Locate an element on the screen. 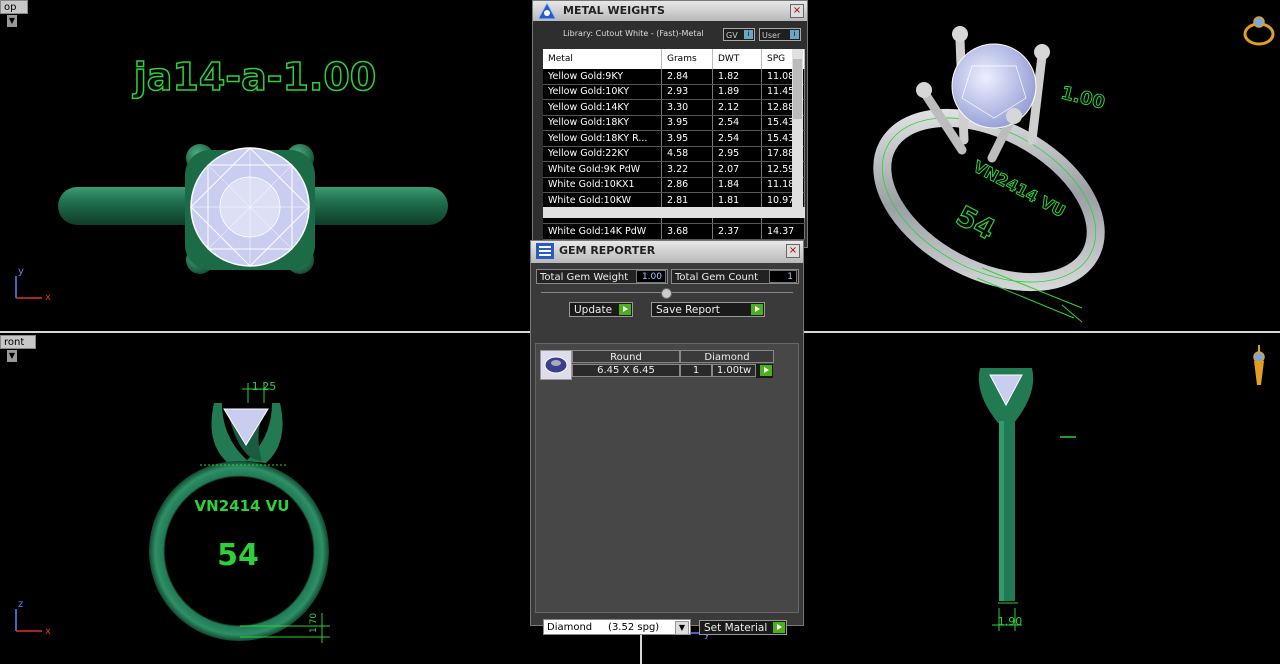  table-row: Yellow Gold:10KY 2.93 1.89 11.45 is located at coordinates (674, 92).